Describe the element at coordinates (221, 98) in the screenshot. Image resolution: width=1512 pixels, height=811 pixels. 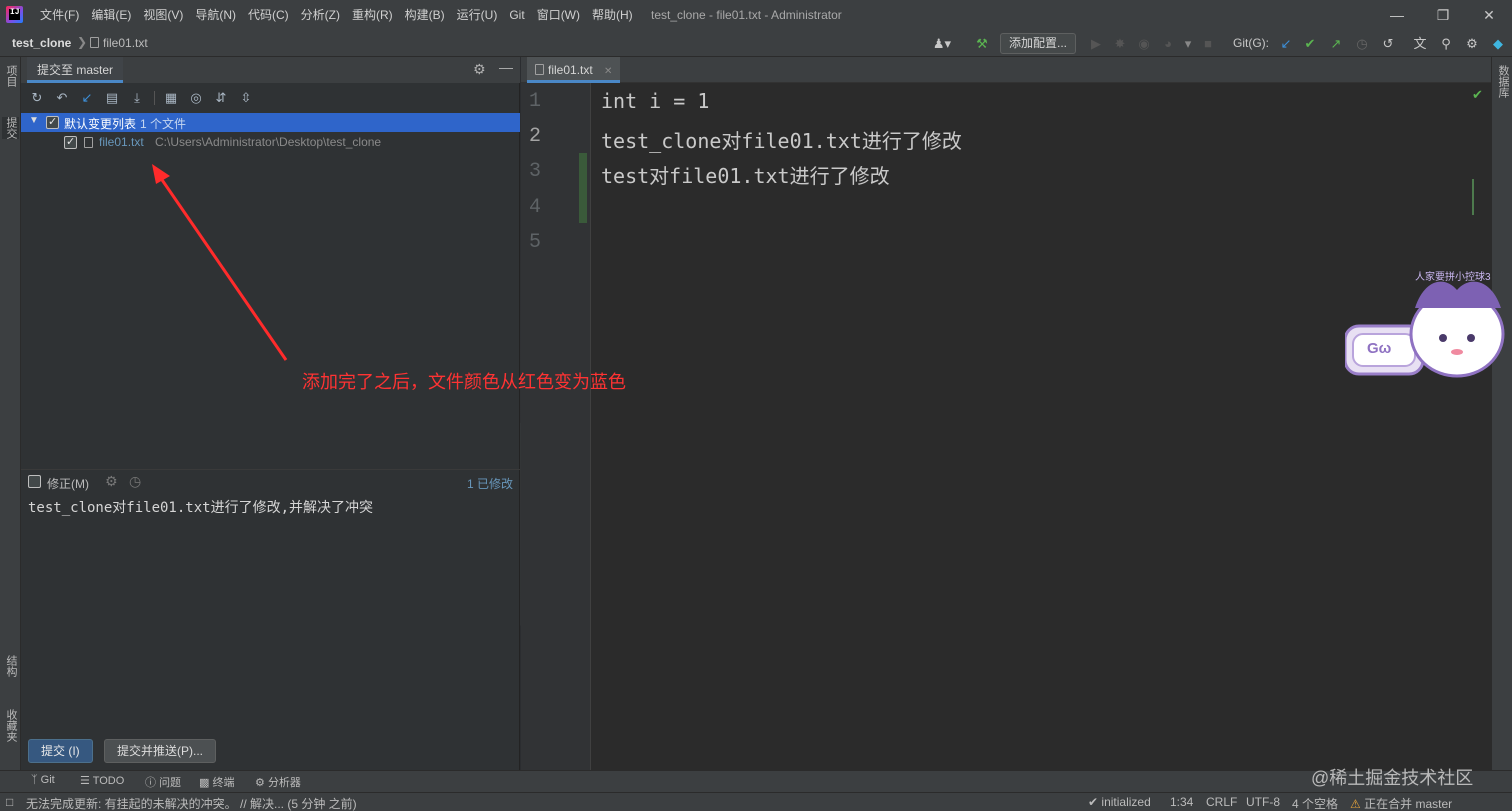
I see `expand-all-icon: ⇵` at that location.